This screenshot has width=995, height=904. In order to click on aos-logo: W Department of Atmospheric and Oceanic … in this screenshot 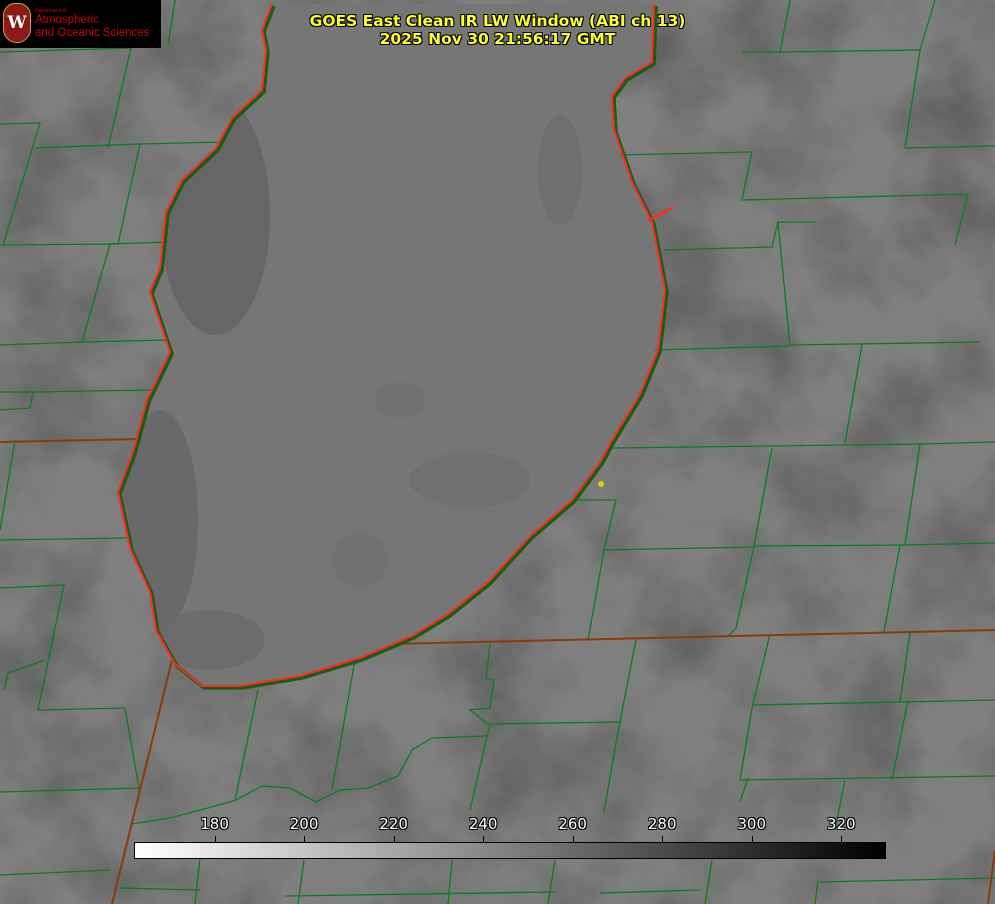, I will do `click(80, 24)`.